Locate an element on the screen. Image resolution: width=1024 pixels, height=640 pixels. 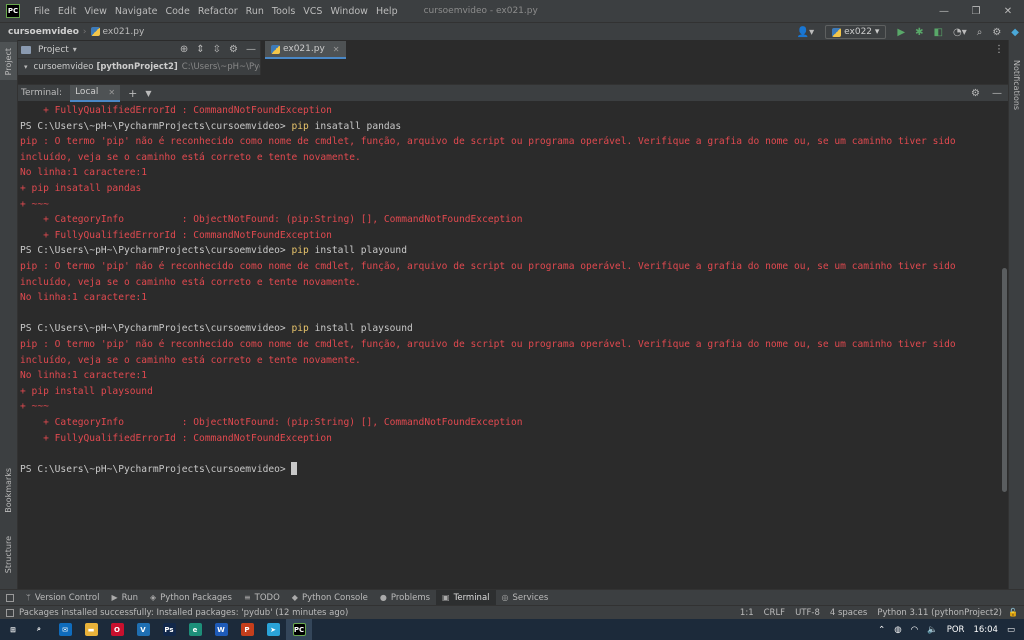
breadcrumb-project: cursoemvideo is located at coordinates (43, 32).